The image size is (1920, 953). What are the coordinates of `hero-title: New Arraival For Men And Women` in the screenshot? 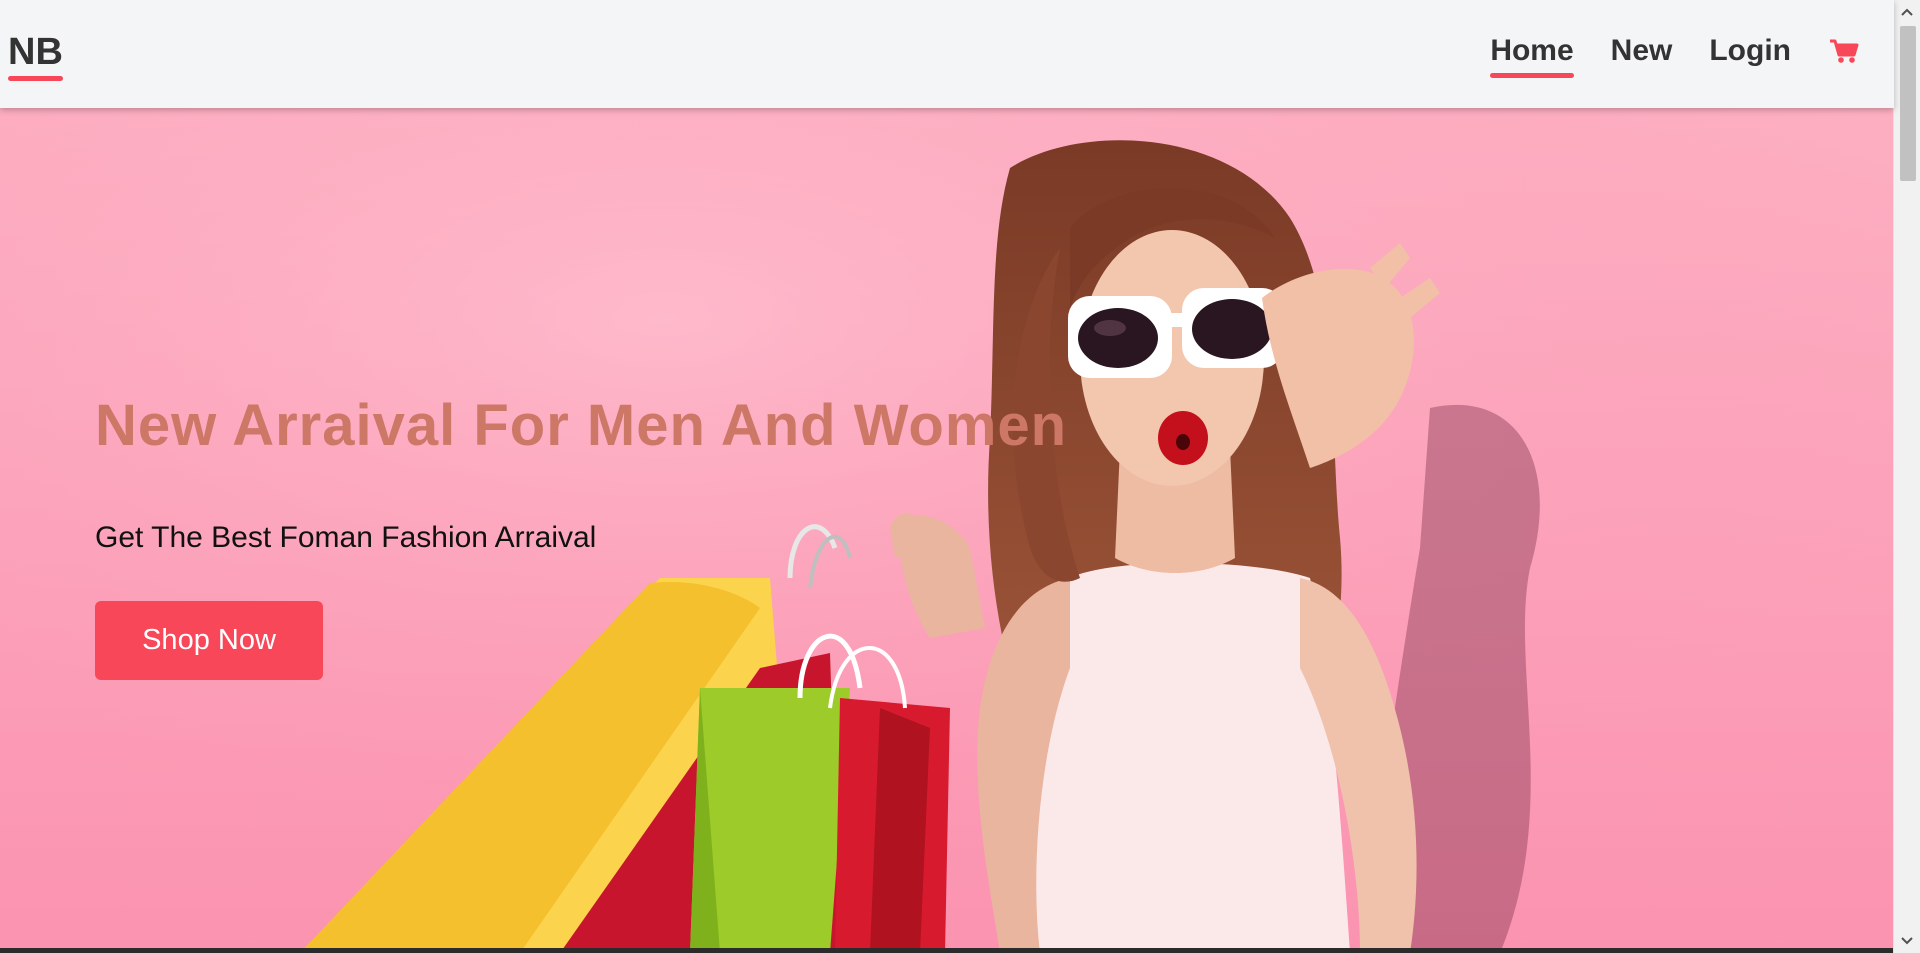 It's located at (581, 425).